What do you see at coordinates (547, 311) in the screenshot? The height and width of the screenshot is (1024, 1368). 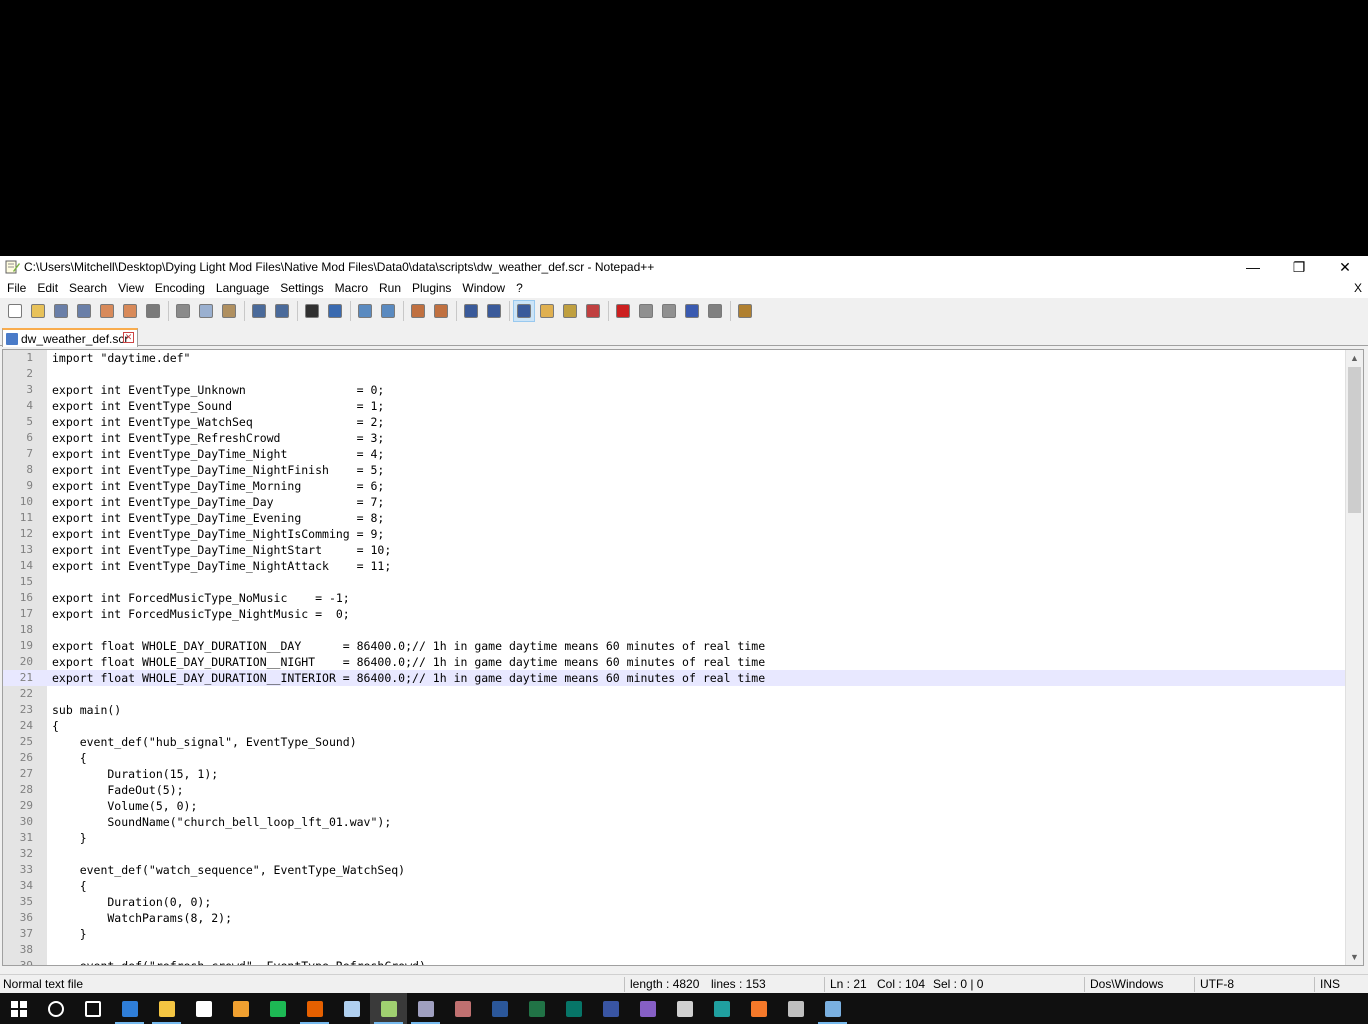 I see `user-language-icon` at bounding box center [547, 311].